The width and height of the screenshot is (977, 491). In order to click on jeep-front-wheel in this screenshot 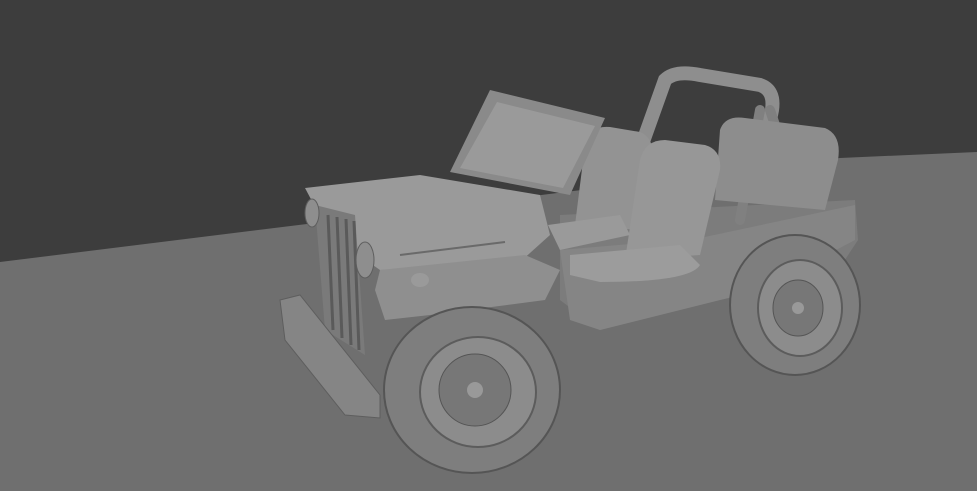, I will do `click(472, 390)`.